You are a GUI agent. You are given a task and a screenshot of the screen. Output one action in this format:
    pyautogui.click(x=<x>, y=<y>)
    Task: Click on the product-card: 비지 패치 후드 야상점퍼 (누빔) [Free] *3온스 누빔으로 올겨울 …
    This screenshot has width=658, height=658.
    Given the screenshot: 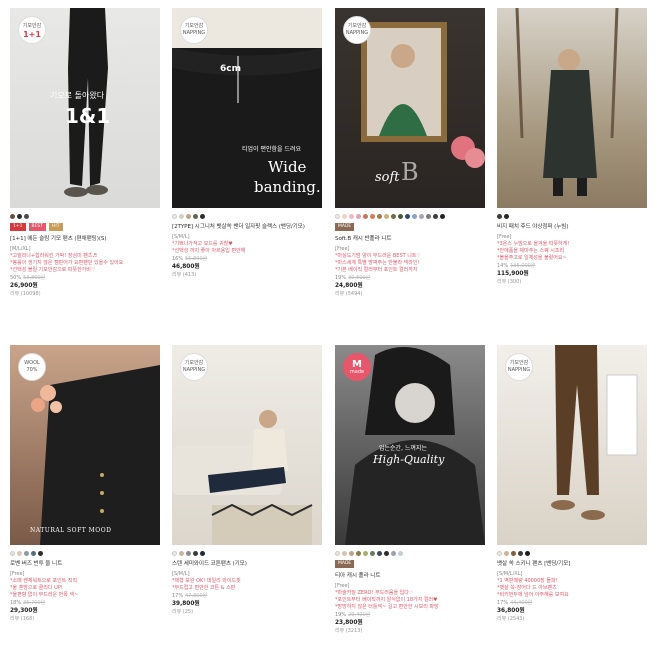 What is the action you would take?
    pyautogui.click(x=572, y=147)
    